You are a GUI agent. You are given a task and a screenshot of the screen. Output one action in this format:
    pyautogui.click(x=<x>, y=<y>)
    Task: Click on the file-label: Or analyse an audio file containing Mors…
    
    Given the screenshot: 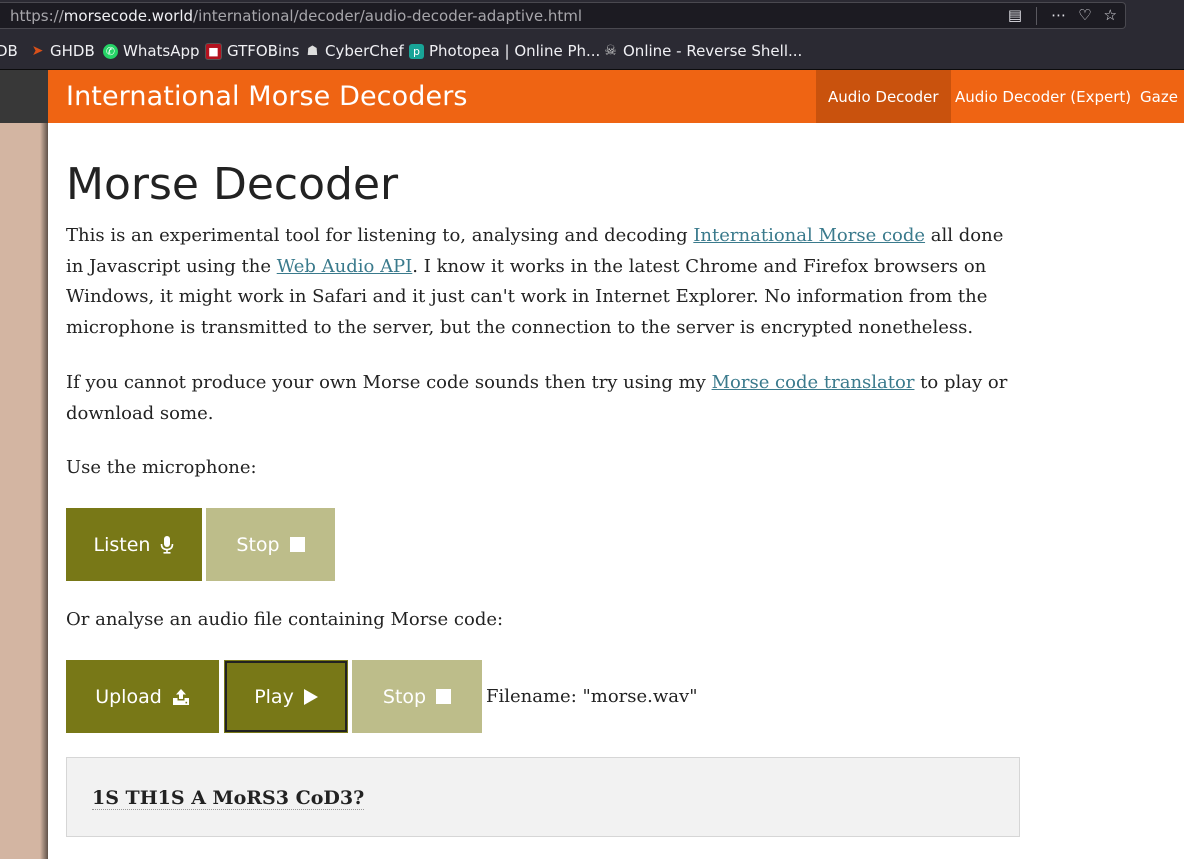 What is the action you would take?
    pyautogui.click(x=285, y=619)
    